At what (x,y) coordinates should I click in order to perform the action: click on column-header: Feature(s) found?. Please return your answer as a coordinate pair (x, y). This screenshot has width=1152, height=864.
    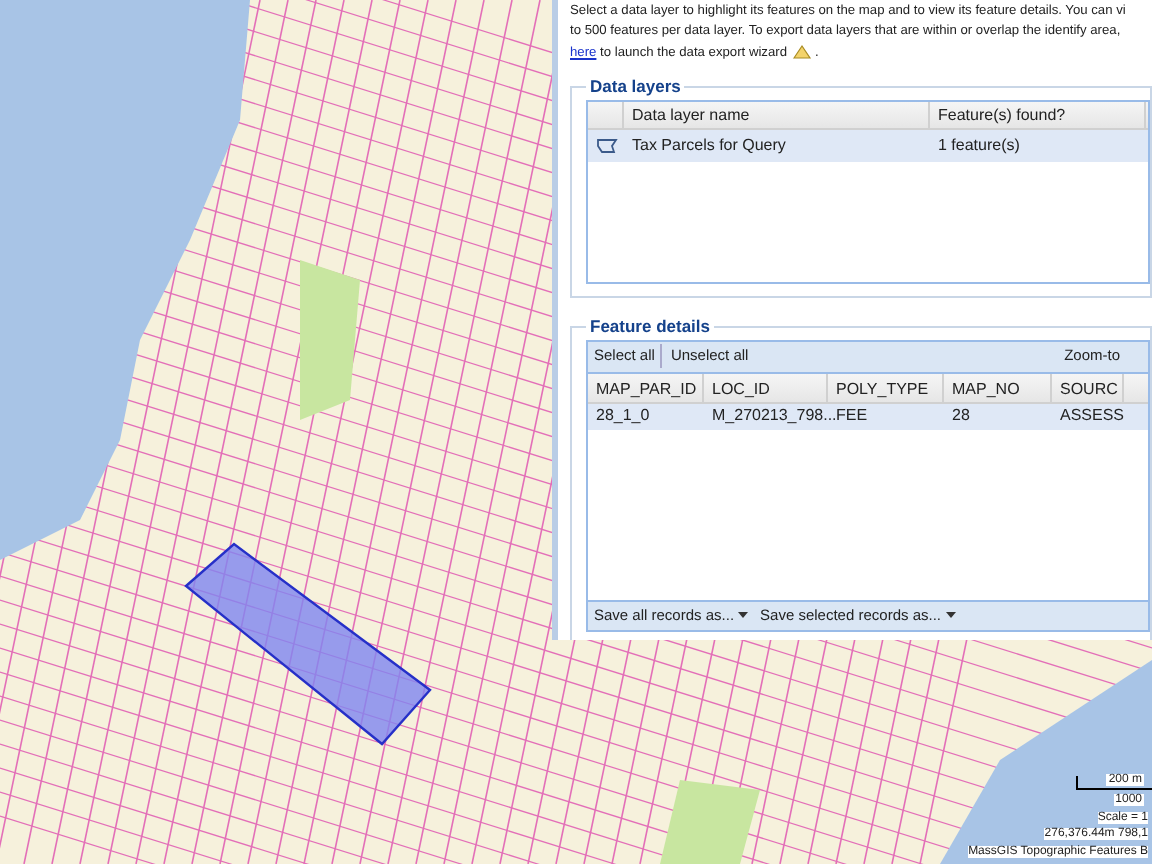
    Looking at the image, I should click on (1038, 114).